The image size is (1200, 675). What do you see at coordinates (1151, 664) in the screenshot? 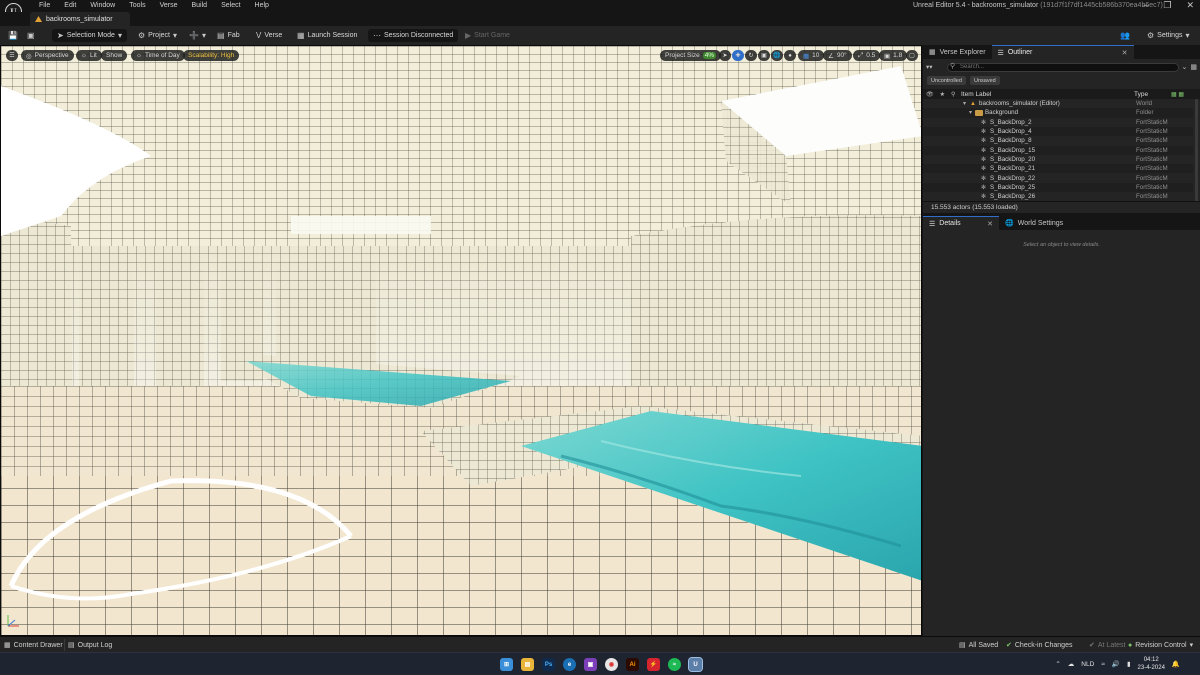
I see `clock: 04:12 23-4-2024` at bounding box center [1151, 664].